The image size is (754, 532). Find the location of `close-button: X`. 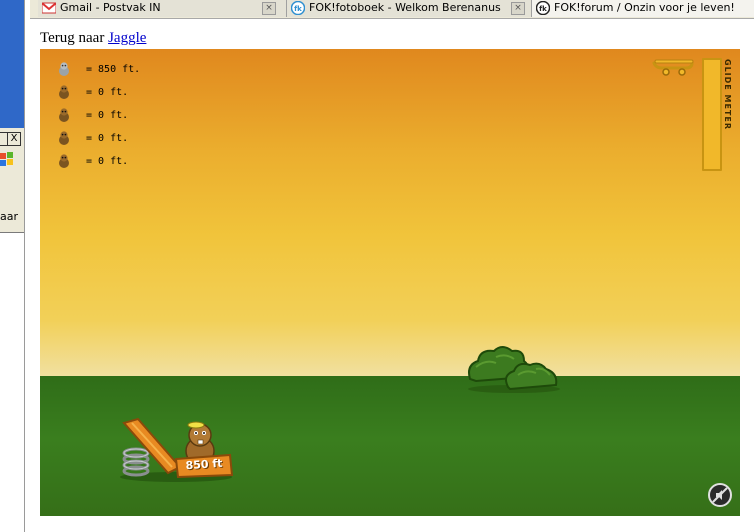

close-button: X is located at coordinates (14, 139).